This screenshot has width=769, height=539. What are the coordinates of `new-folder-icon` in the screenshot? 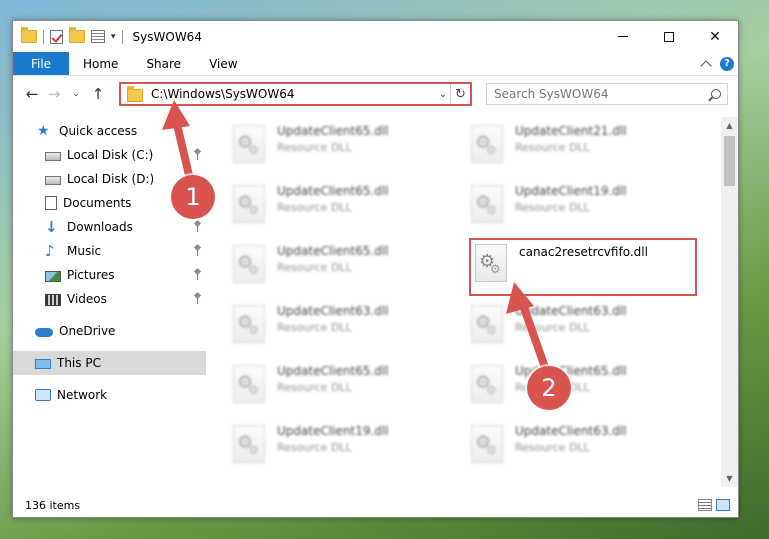 It's located at (77, 35).